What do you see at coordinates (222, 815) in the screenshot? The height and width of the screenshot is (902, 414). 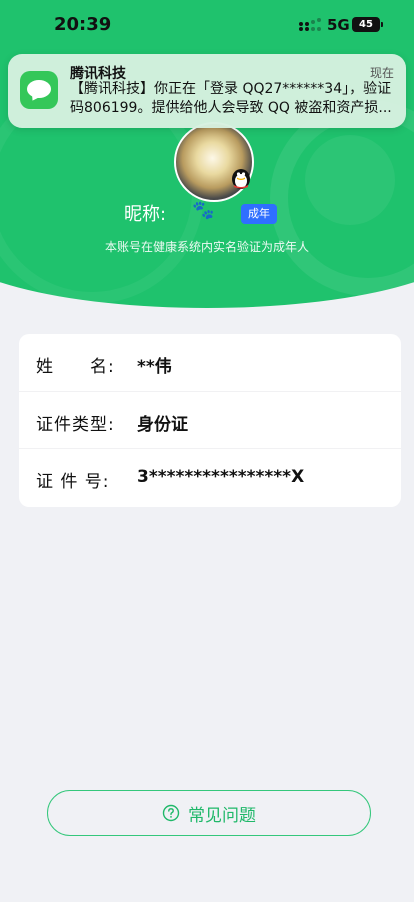 I see `faq-label: 常见问题` at bounding box center [222, 815].